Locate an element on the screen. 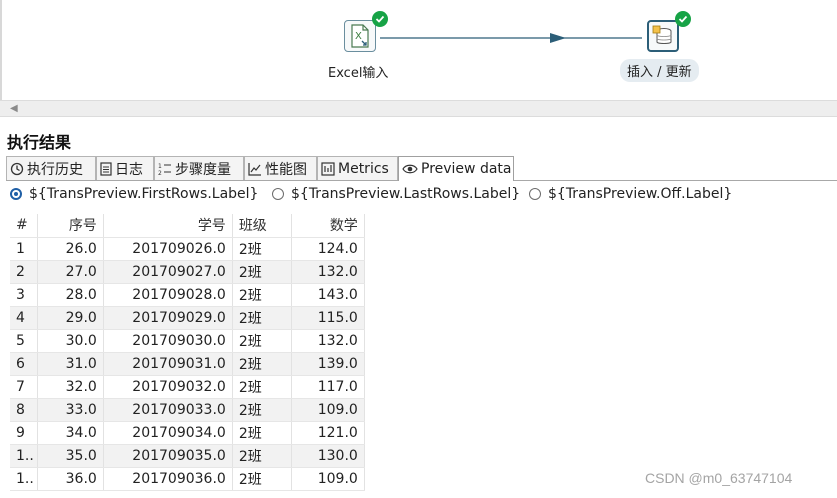 This screenshot has height=498, width=837. tab-history: 执行历史 is located at coordinates (51, 168).